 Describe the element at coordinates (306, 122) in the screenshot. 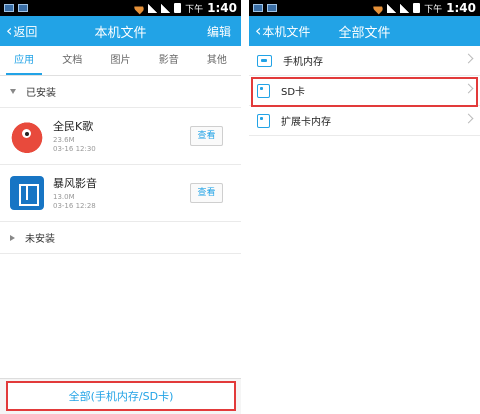

I see `list-item-label: 扩展卡内存` at that location.